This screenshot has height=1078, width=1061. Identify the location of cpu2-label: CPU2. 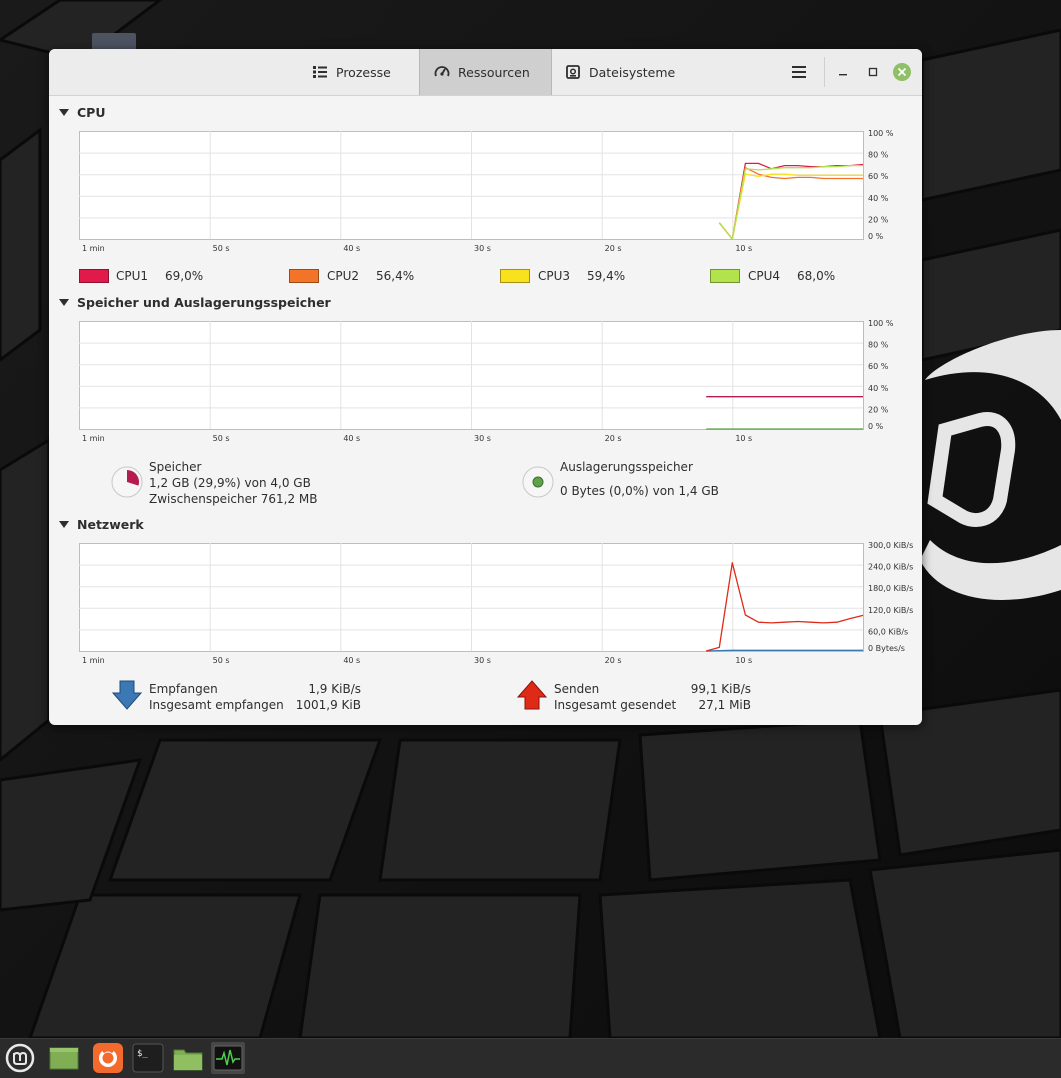
(343, 276).